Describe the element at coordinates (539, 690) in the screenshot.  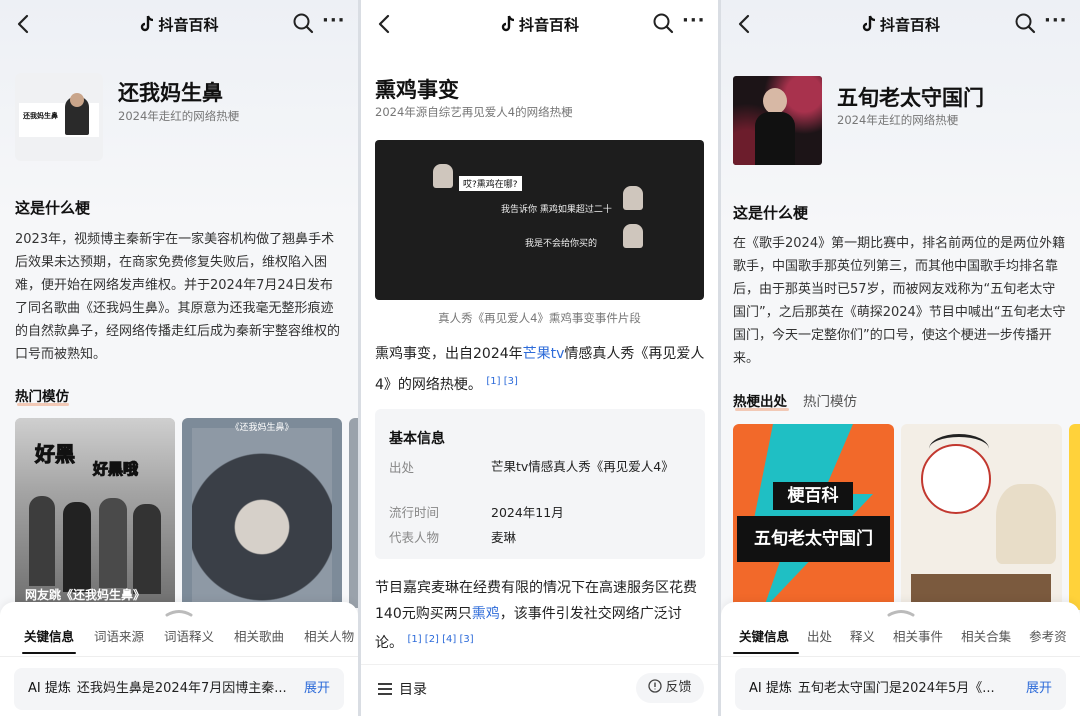
I see `bottom-bar: 目录 反馈` at that location.